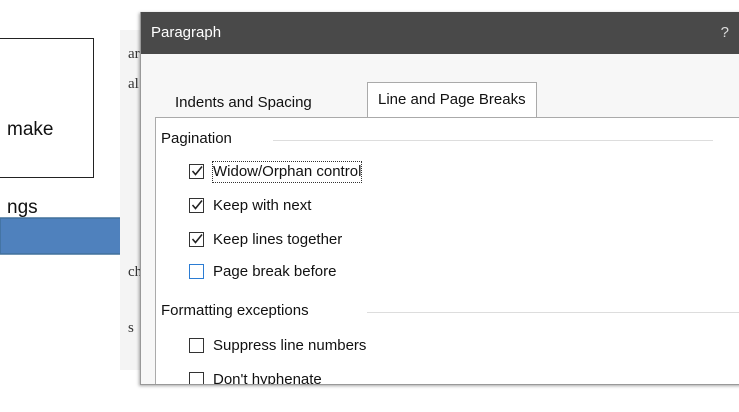 The image size is (739, 412). I want to click on tab-line-and-page-breaks: Line and Page Breaks, so click(452, 100).